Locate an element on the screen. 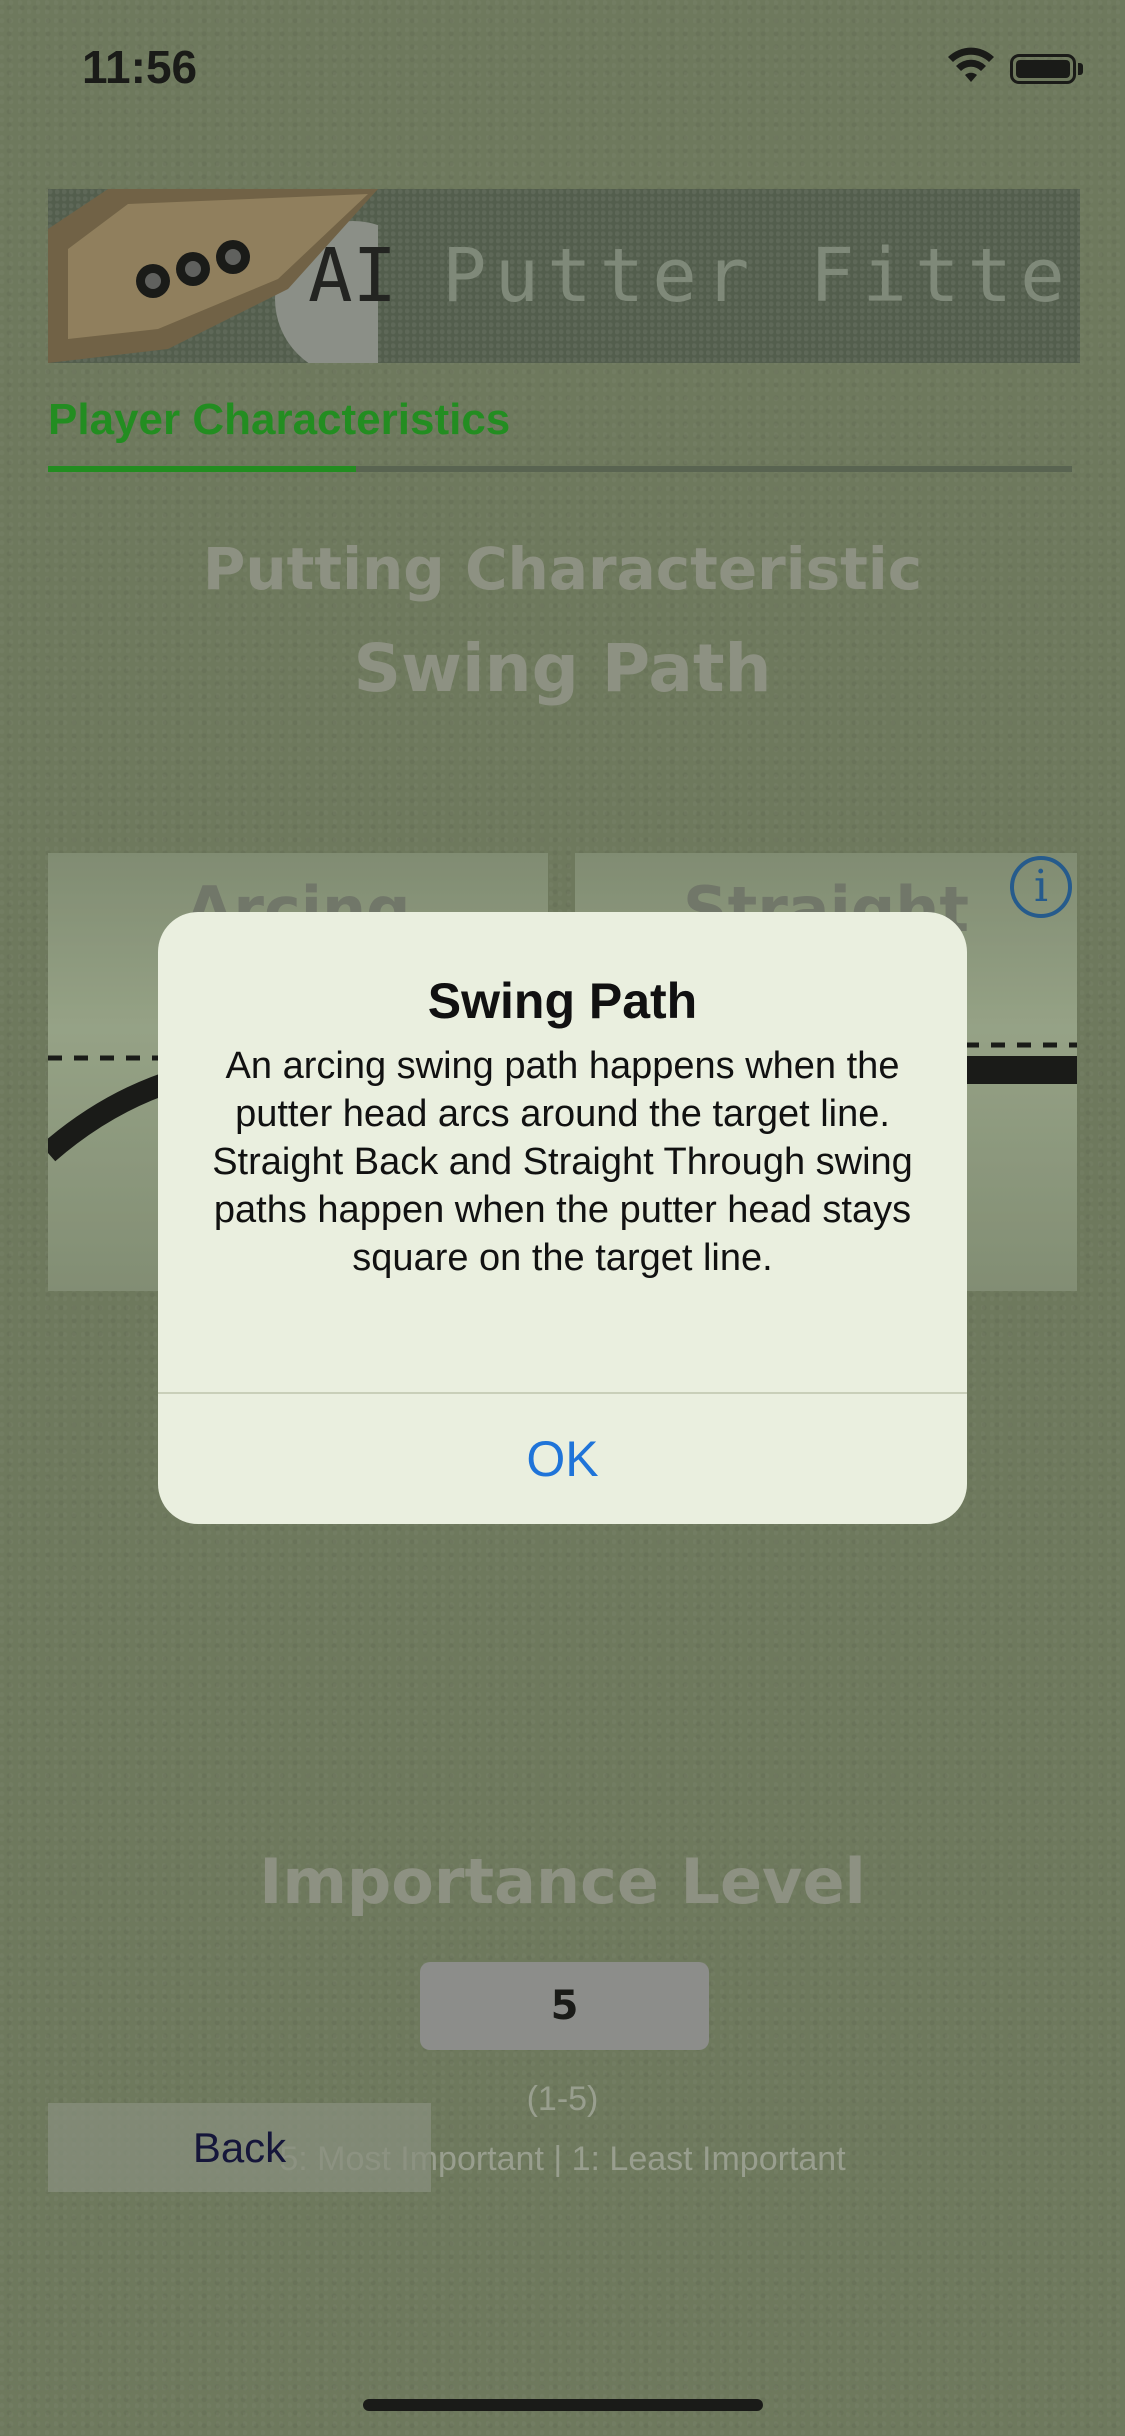 The width and height of the screenshot is (1125, 2436). alert-title: Swing Path is located at coordinates (562, 1001).